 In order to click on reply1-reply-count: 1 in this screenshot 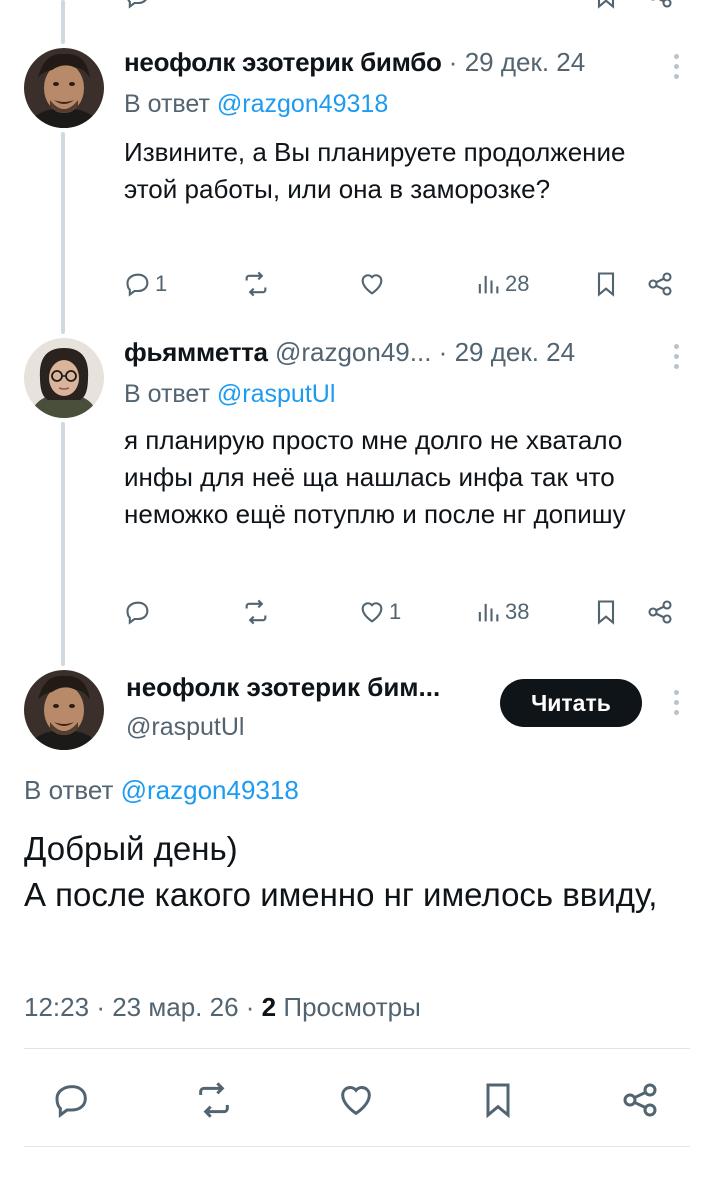, I will do `click(161, 283)`.